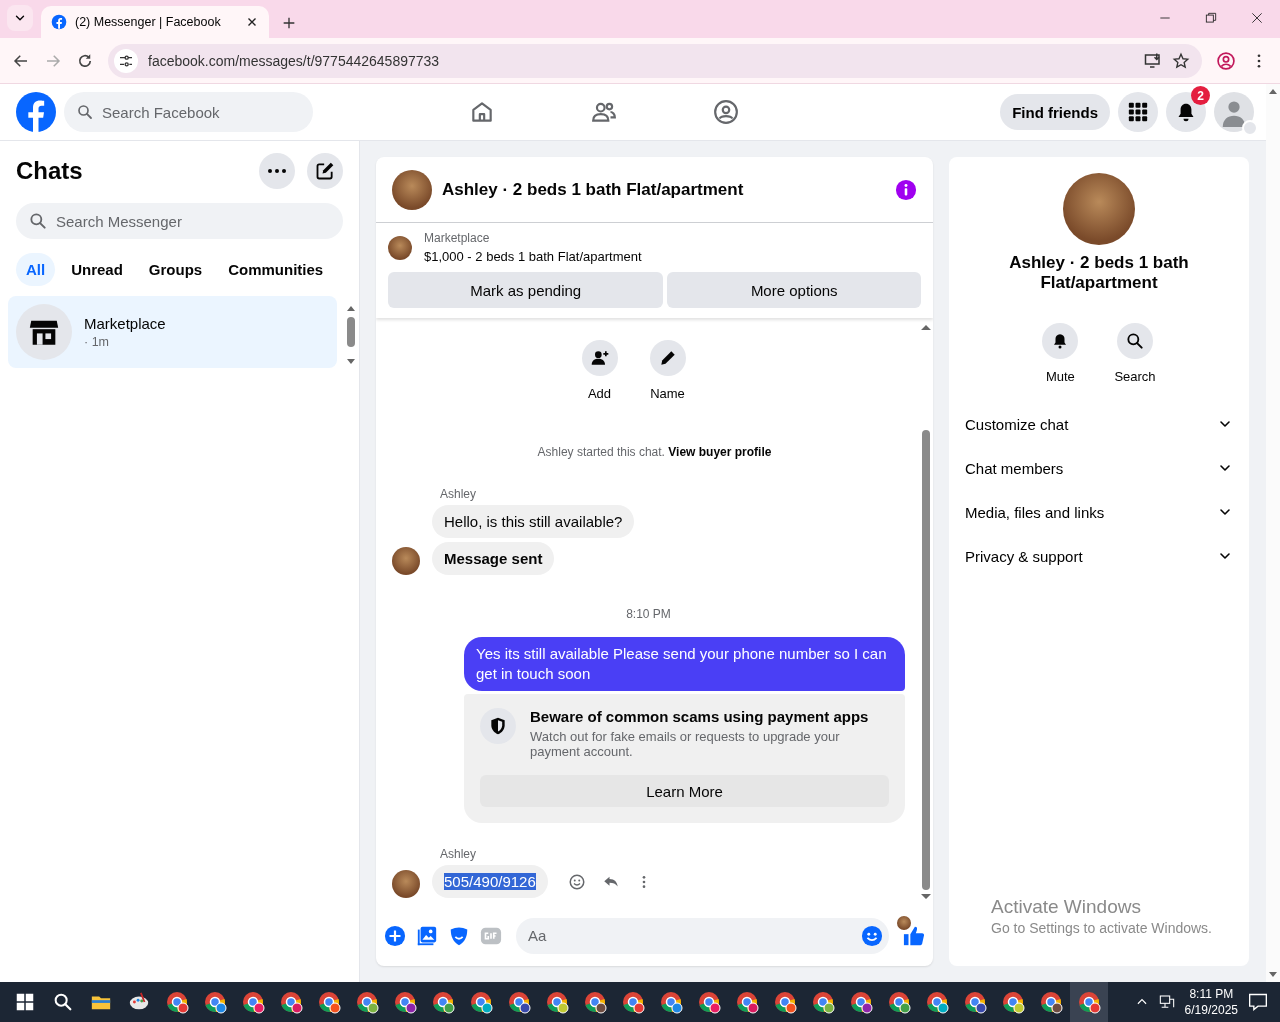  Describe the element at coordinates (720, 452) in the screenshot. I see `view-profile-link: View buyer profile` at that location.